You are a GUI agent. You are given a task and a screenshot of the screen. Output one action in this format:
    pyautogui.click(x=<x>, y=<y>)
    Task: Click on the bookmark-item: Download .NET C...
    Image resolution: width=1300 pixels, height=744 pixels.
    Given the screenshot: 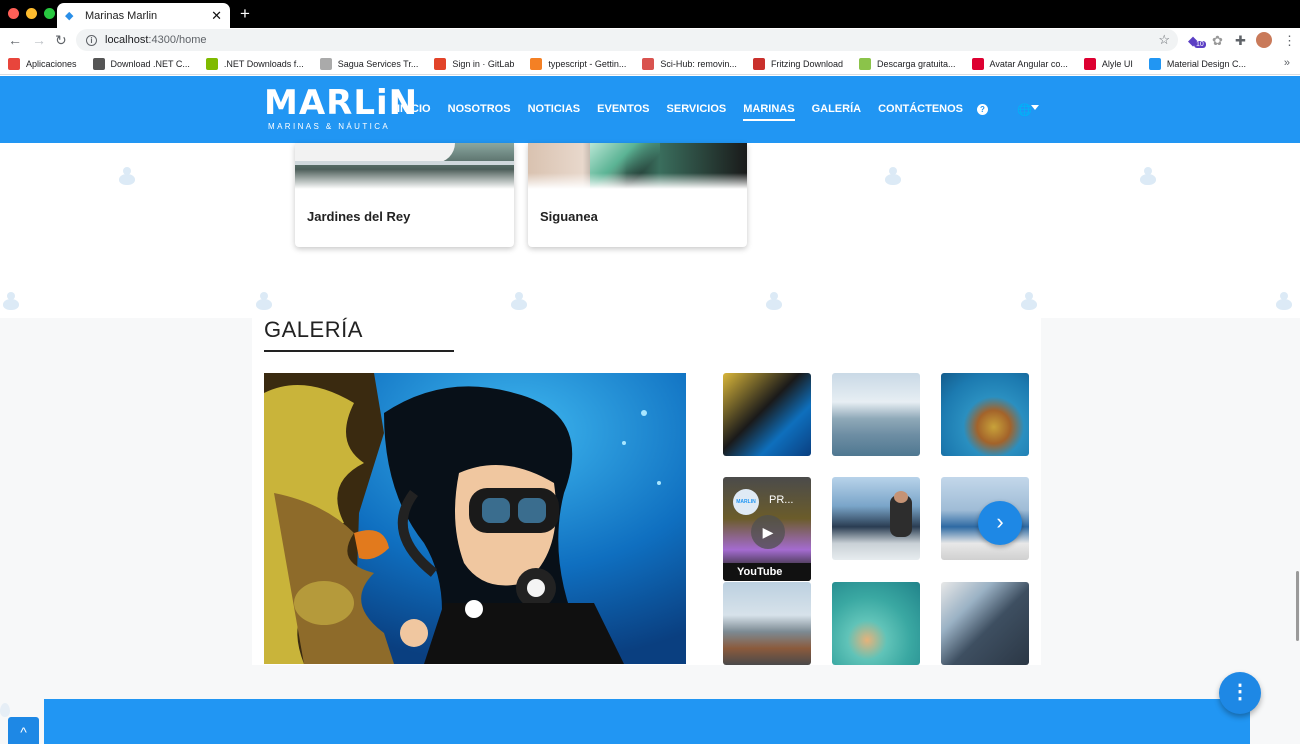 What is the action you would take?
    pyautogui.click(x=141, y=63)
    